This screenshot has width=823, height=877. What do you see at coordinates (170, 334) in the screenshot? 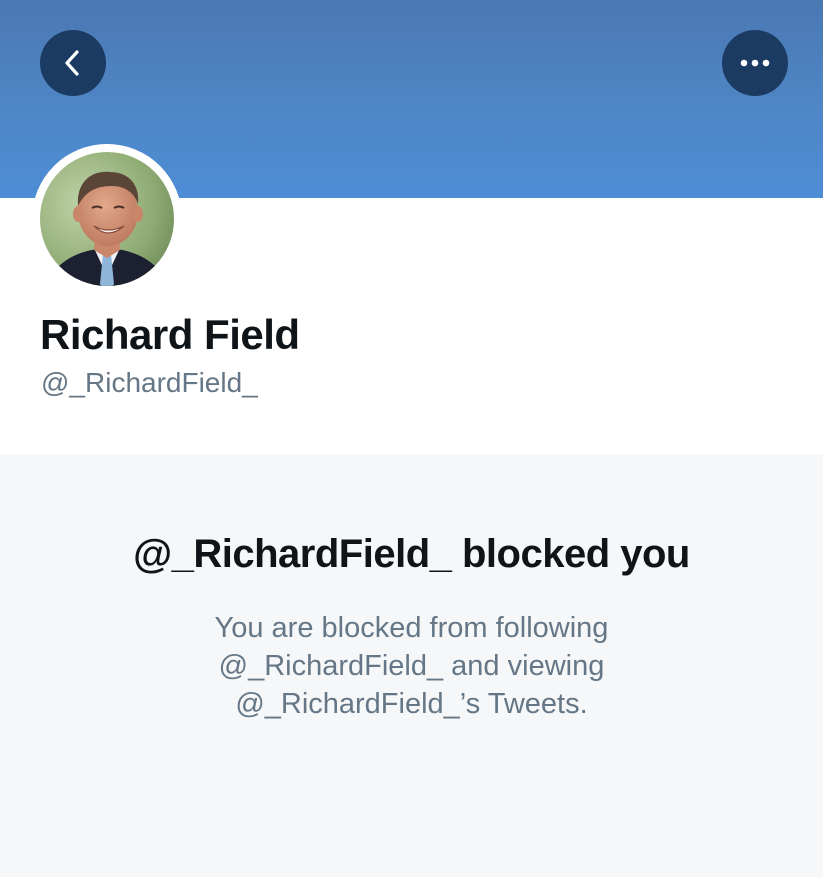
I see `profile-display-name: Richard Field` at bounding box center [170, 334].